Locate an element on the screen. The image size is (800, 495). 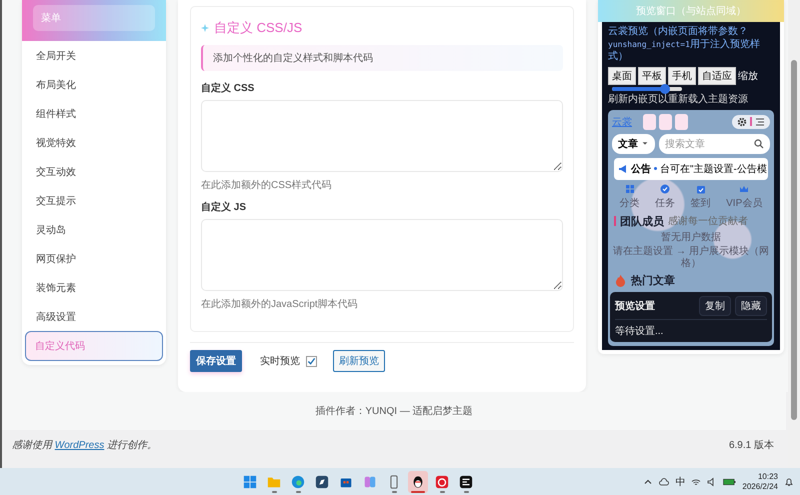
field-label: 自定义 JS is located at coordinates (224, 207).